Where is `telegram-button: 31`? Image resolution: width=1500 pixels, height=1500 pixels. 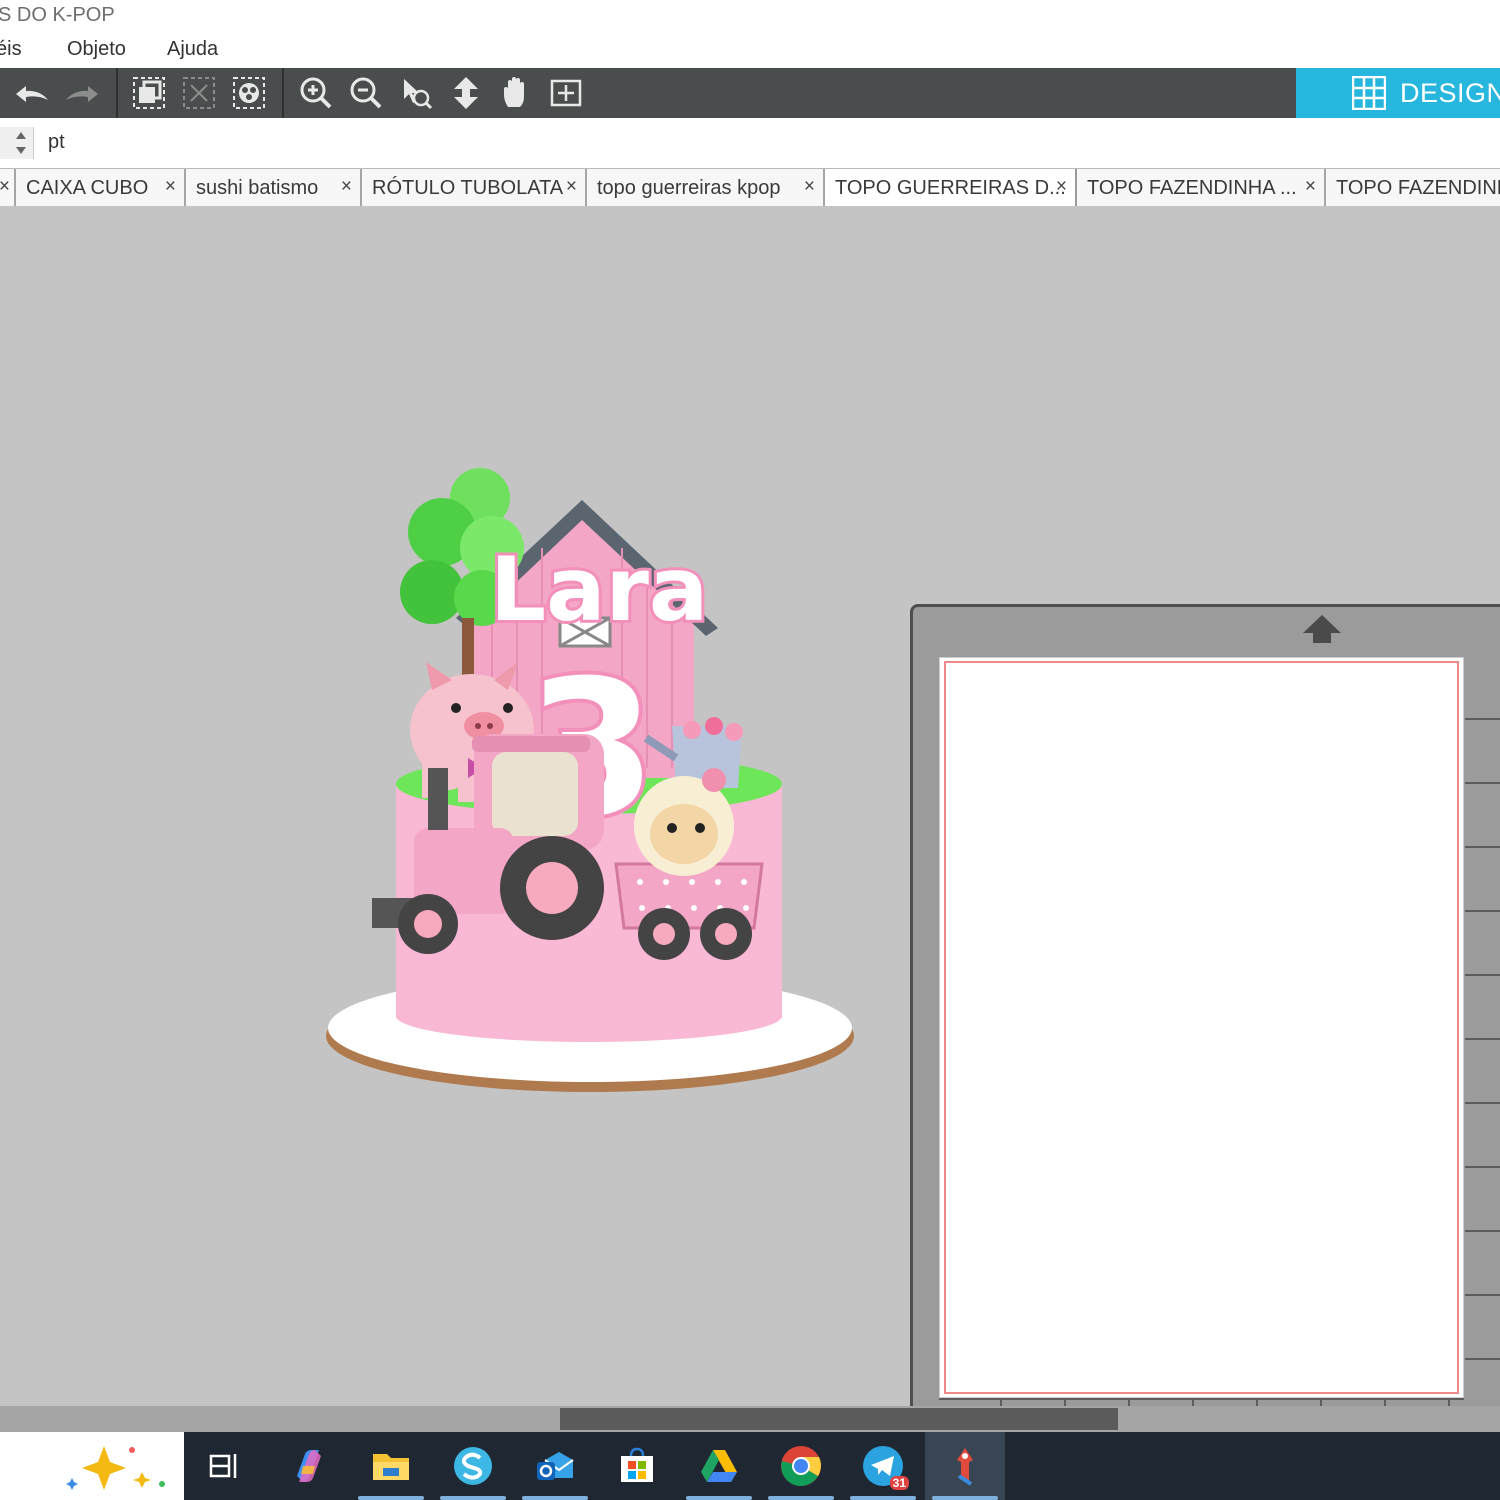
telegram-button: 31 is located at coordinates (885, 1467).